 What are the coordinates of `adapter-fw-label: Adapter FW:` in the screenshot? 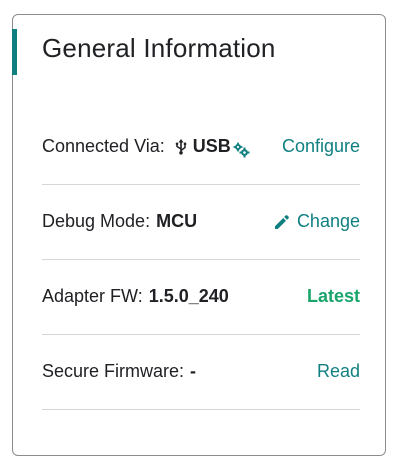 It's located at (92, 296).